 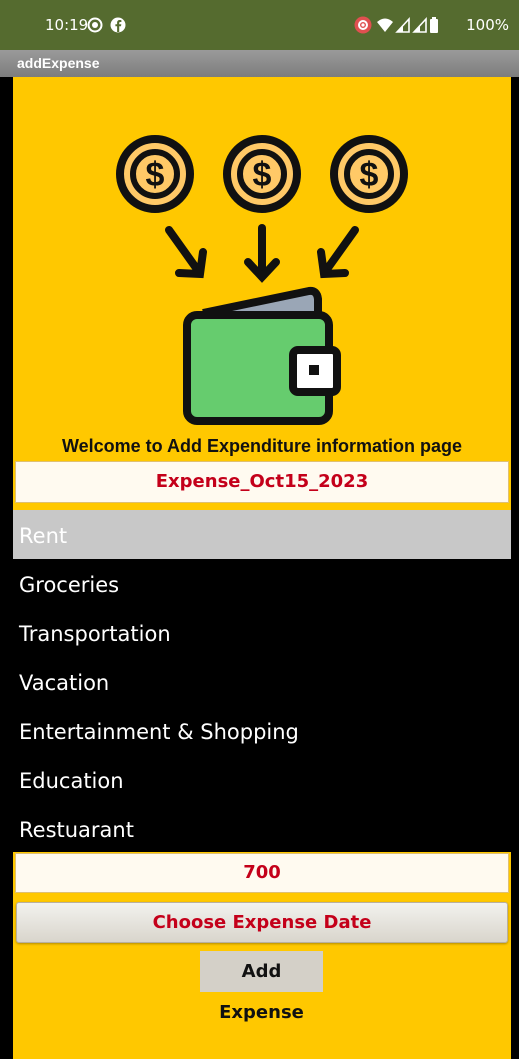 I want to click on right-margin, so click(x=515, y=568).